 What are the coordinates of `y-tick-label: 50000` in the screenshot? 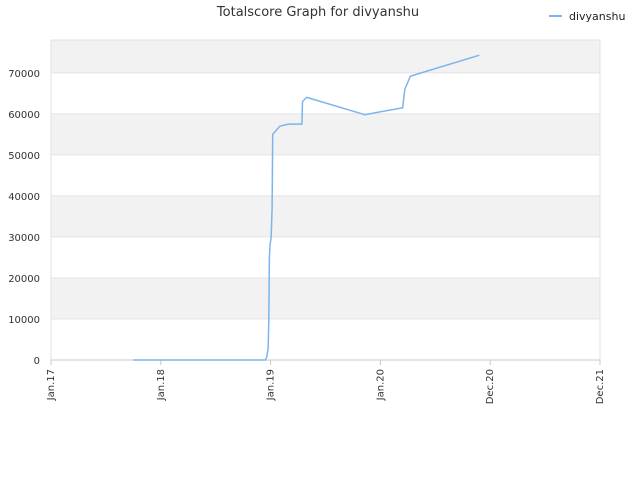 It's located at (24, 156).